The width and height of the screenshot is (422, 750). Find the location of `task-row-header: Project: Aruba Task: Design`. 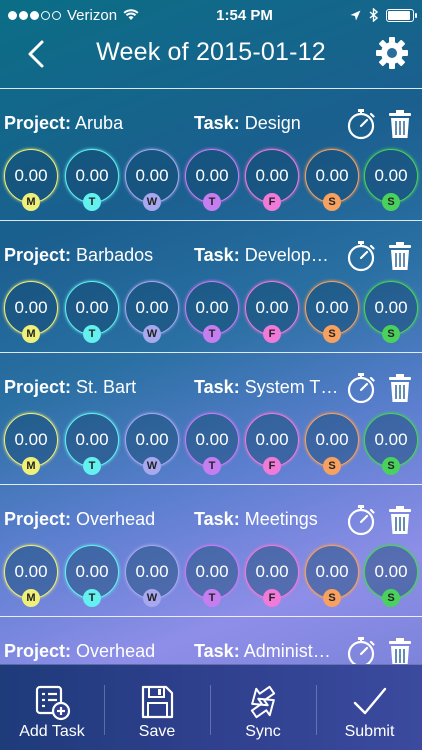

task-row-header: Project: Aruba Task: Design is located at coordinates (211, 124).